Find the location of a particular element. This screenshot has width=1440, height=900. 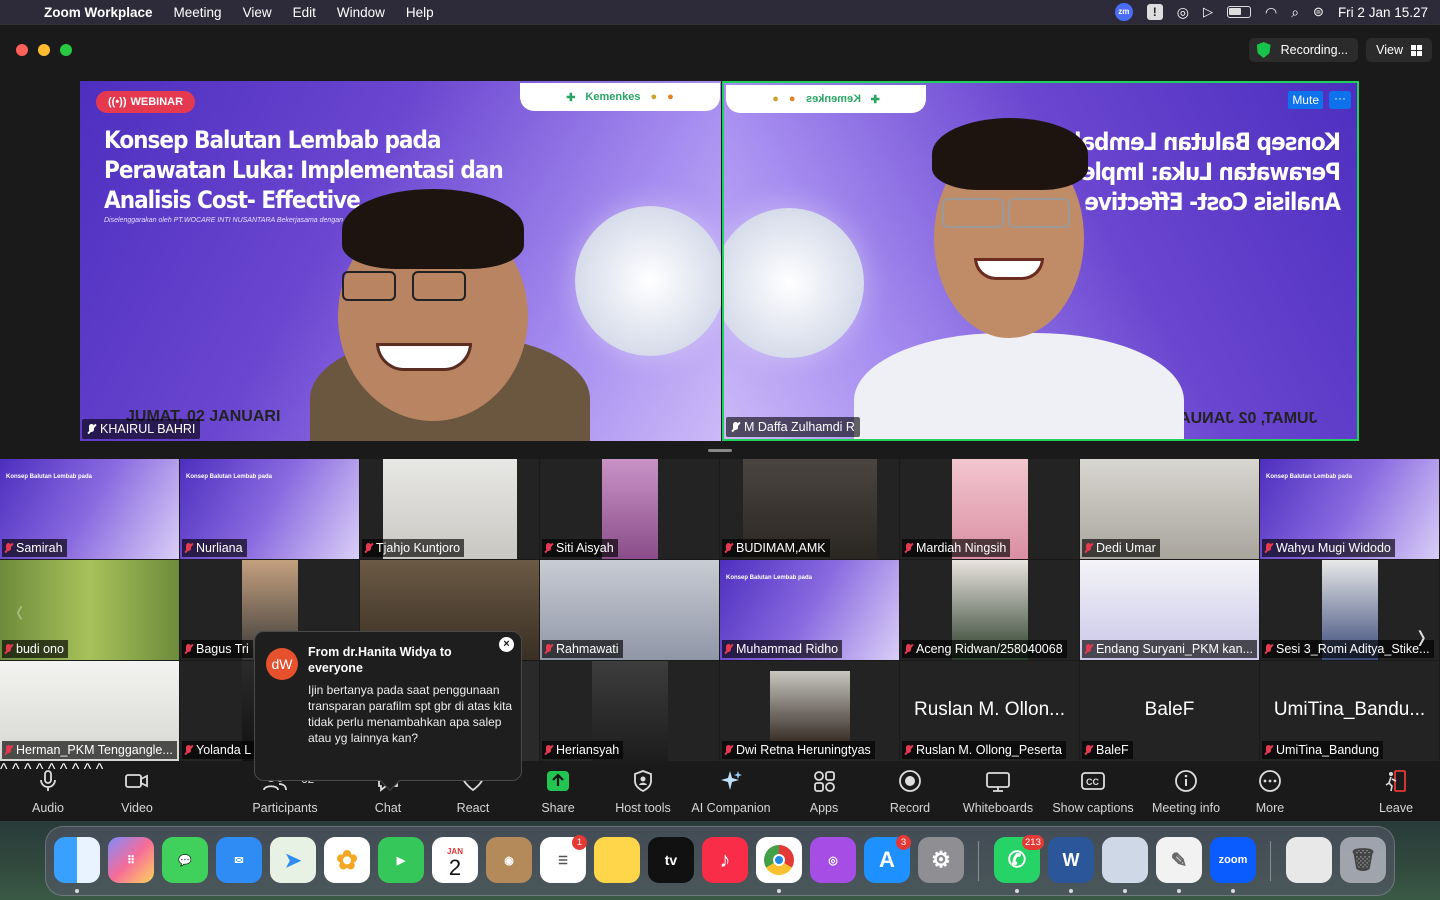

menu-meeting: Meeting is located at coordinates (198, 12).